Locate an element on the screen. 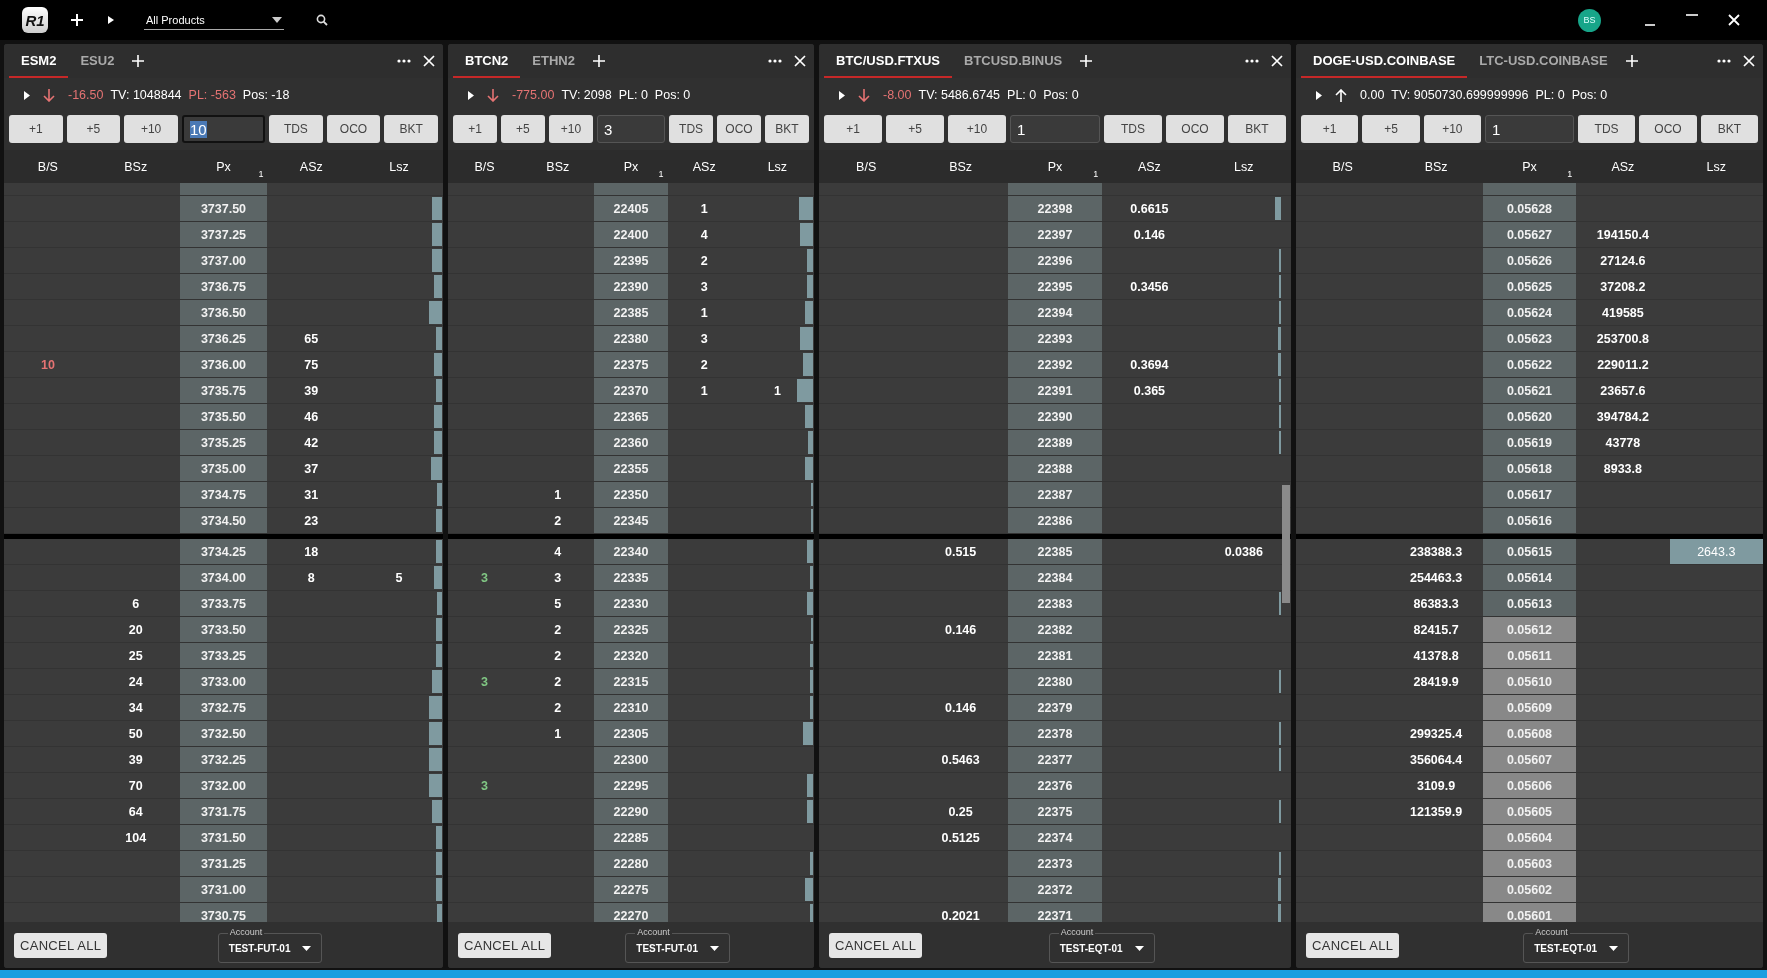  price-cell: 22390 is located at coordinates (1055, 416).